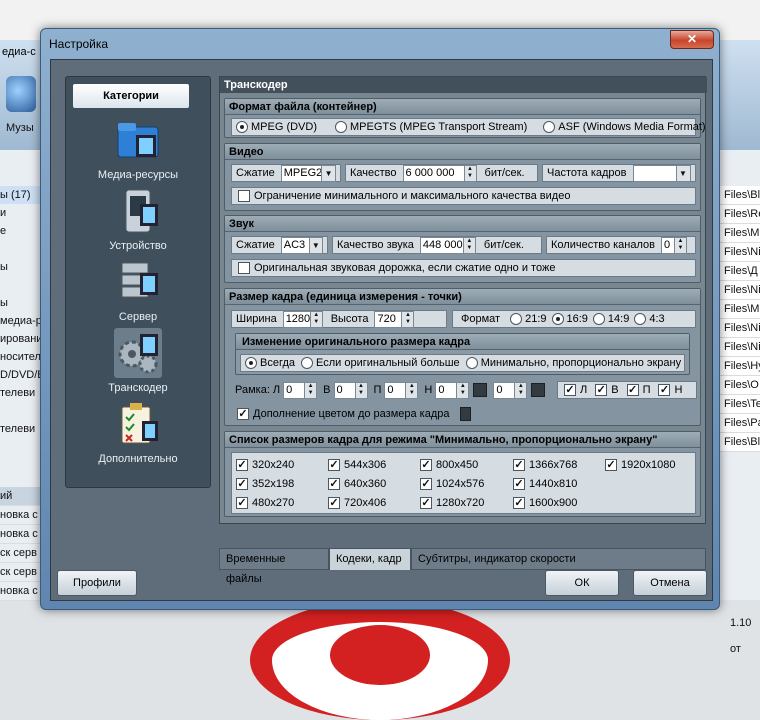 This screenshot has height=720, width=760. What do you see at coordinates (265, 502) in the screenshot?
I see `size-item: ✓ 480x270` at bounding box center [265, 502].